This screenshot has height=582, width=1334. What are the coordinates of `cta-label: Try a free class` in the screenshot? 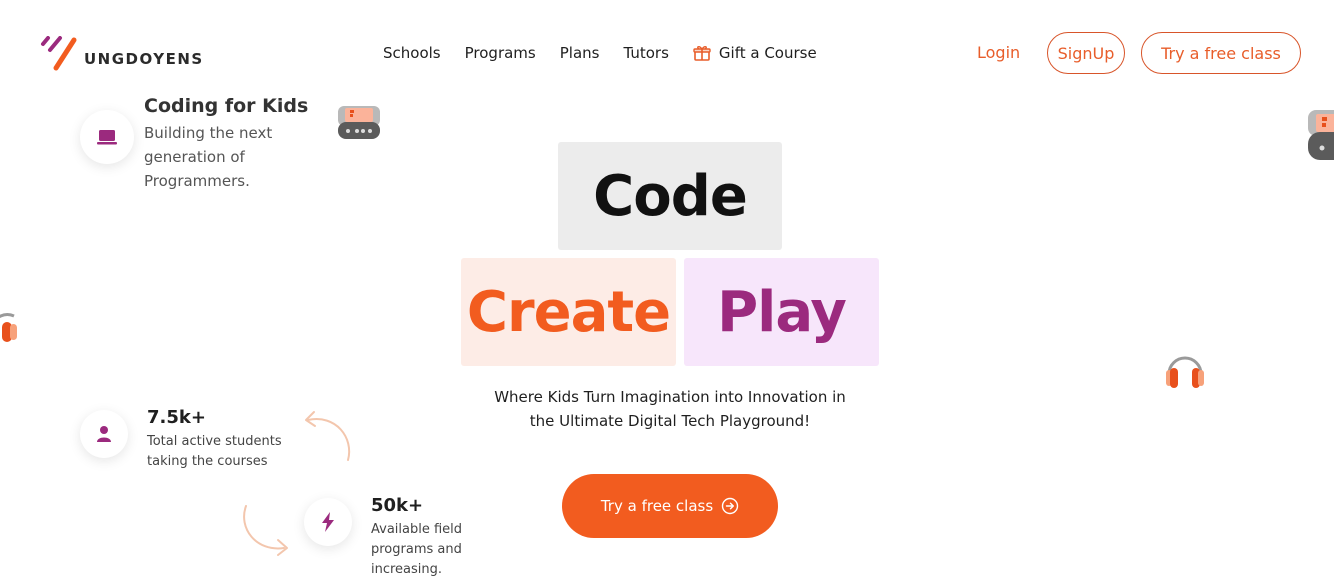 It's located at (657, 506).